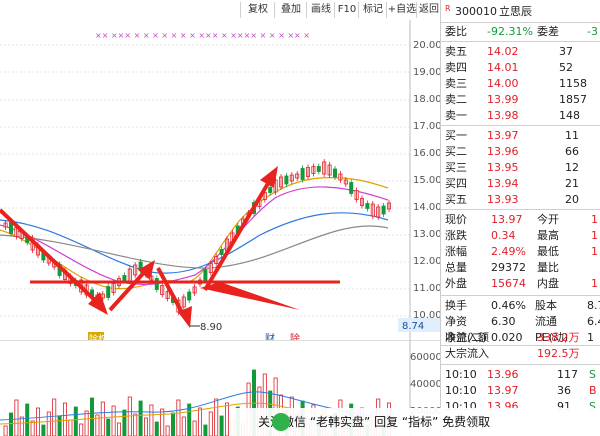 Image resolution: width=600 pixels, height=436 pixels. What do you see at coordinates (220, 10) in the screenshot?
I see `chart-toolbar: 复权 叠加 画线 F10 标记 +自选 返回` at bounding box center [220, 10].